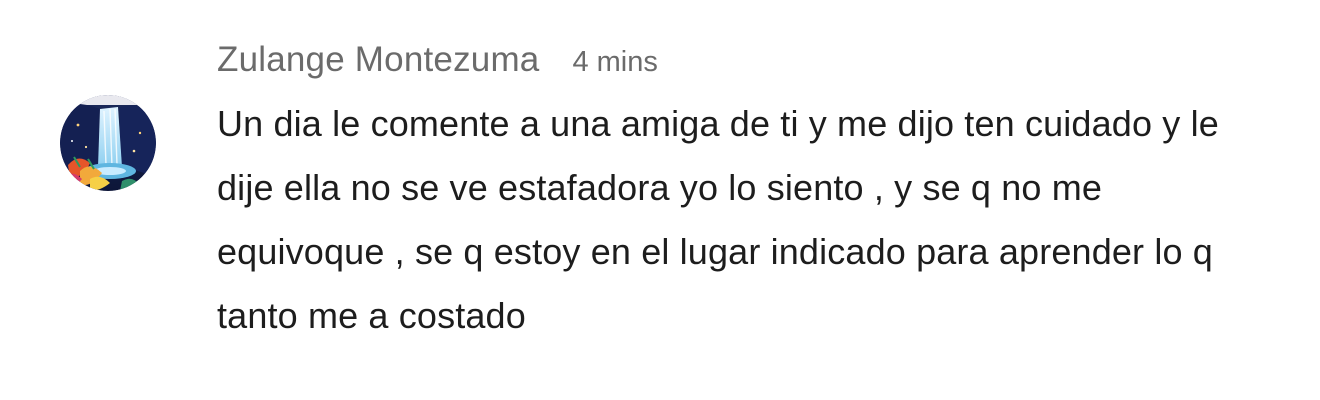  Describe the element at coordinates (615, 62) in the screenshot. I see `timestamp: 4 mins` at that location.